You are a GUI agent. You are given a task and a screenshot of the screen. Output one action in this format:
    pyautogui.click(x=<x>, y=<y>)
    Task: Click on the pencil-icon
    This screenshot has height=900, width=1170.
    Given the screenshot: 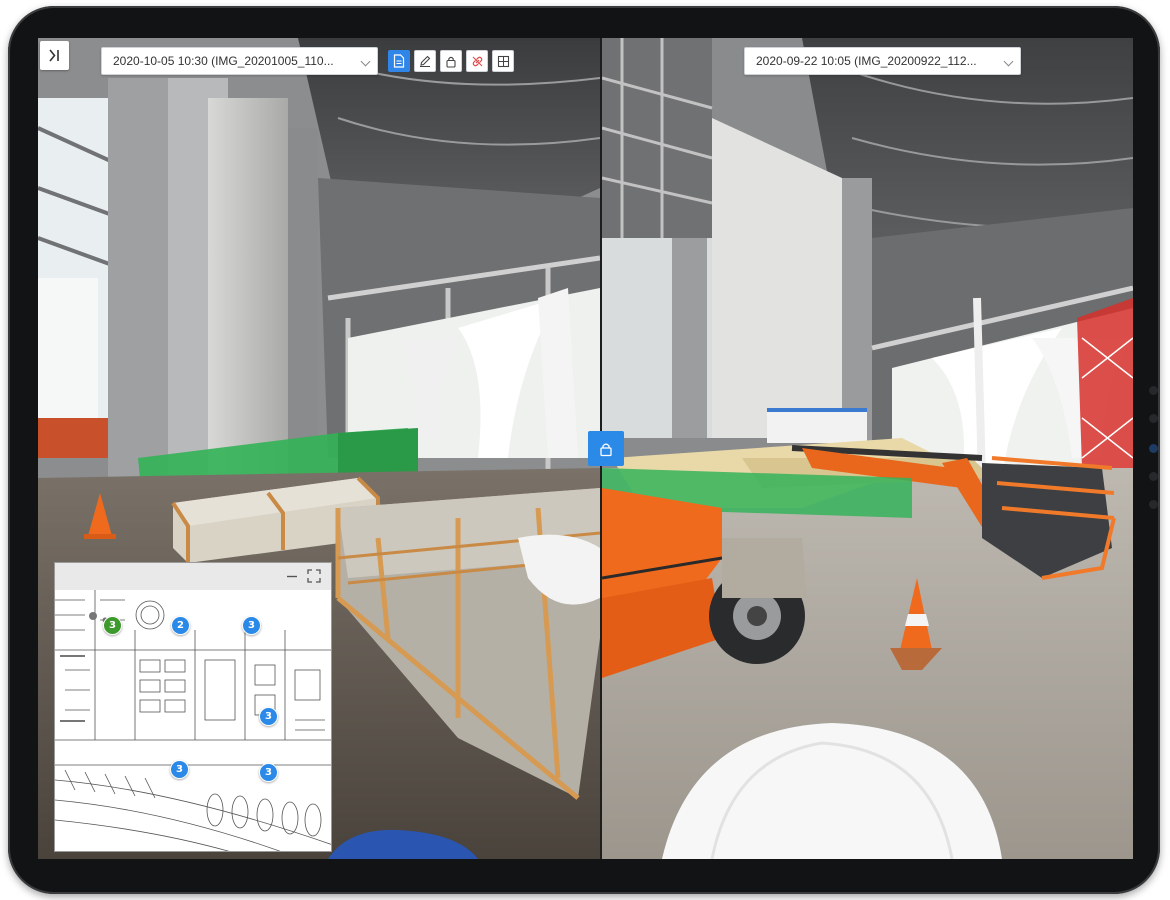 What is the action you would take?
    pyautogui.click(x=425, y=61)
    